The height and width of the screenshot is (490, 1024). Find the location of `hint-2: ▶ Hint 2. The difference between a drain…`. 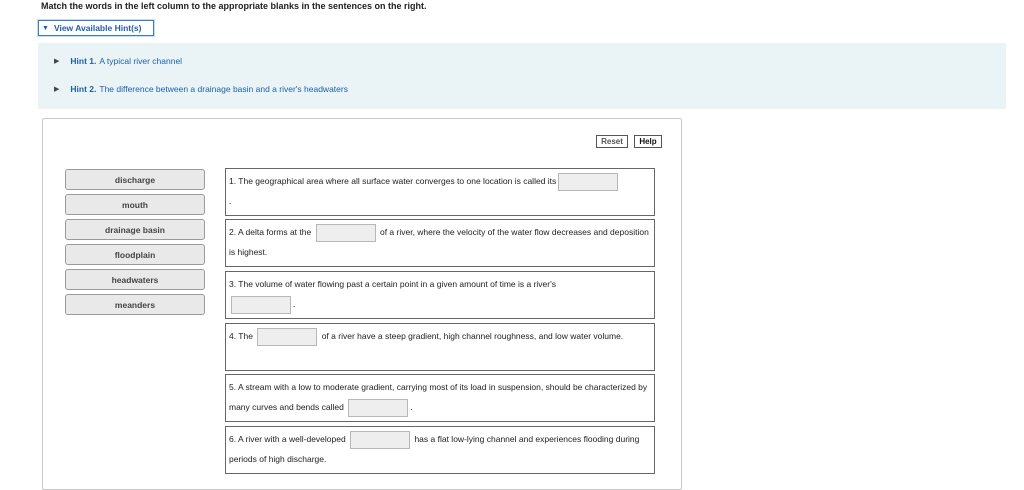

hint-2: ▶ Hint 2. The difference between a drain… is located at coordinates (201, 89).